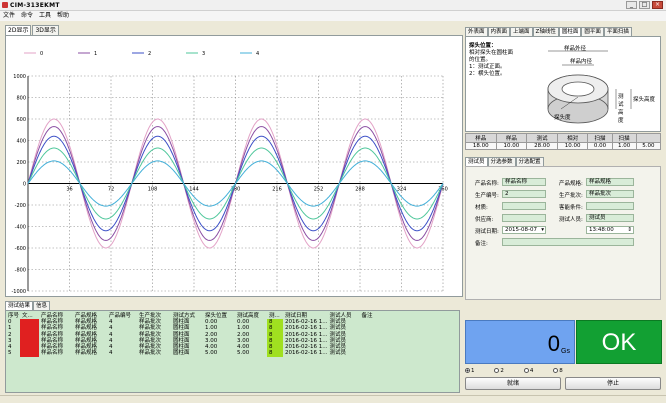  What do you see at coordinates (610, 230) in the screenshot?
I see `time-field: 13:48:00 ⇕` at bounding box center [610, 230].